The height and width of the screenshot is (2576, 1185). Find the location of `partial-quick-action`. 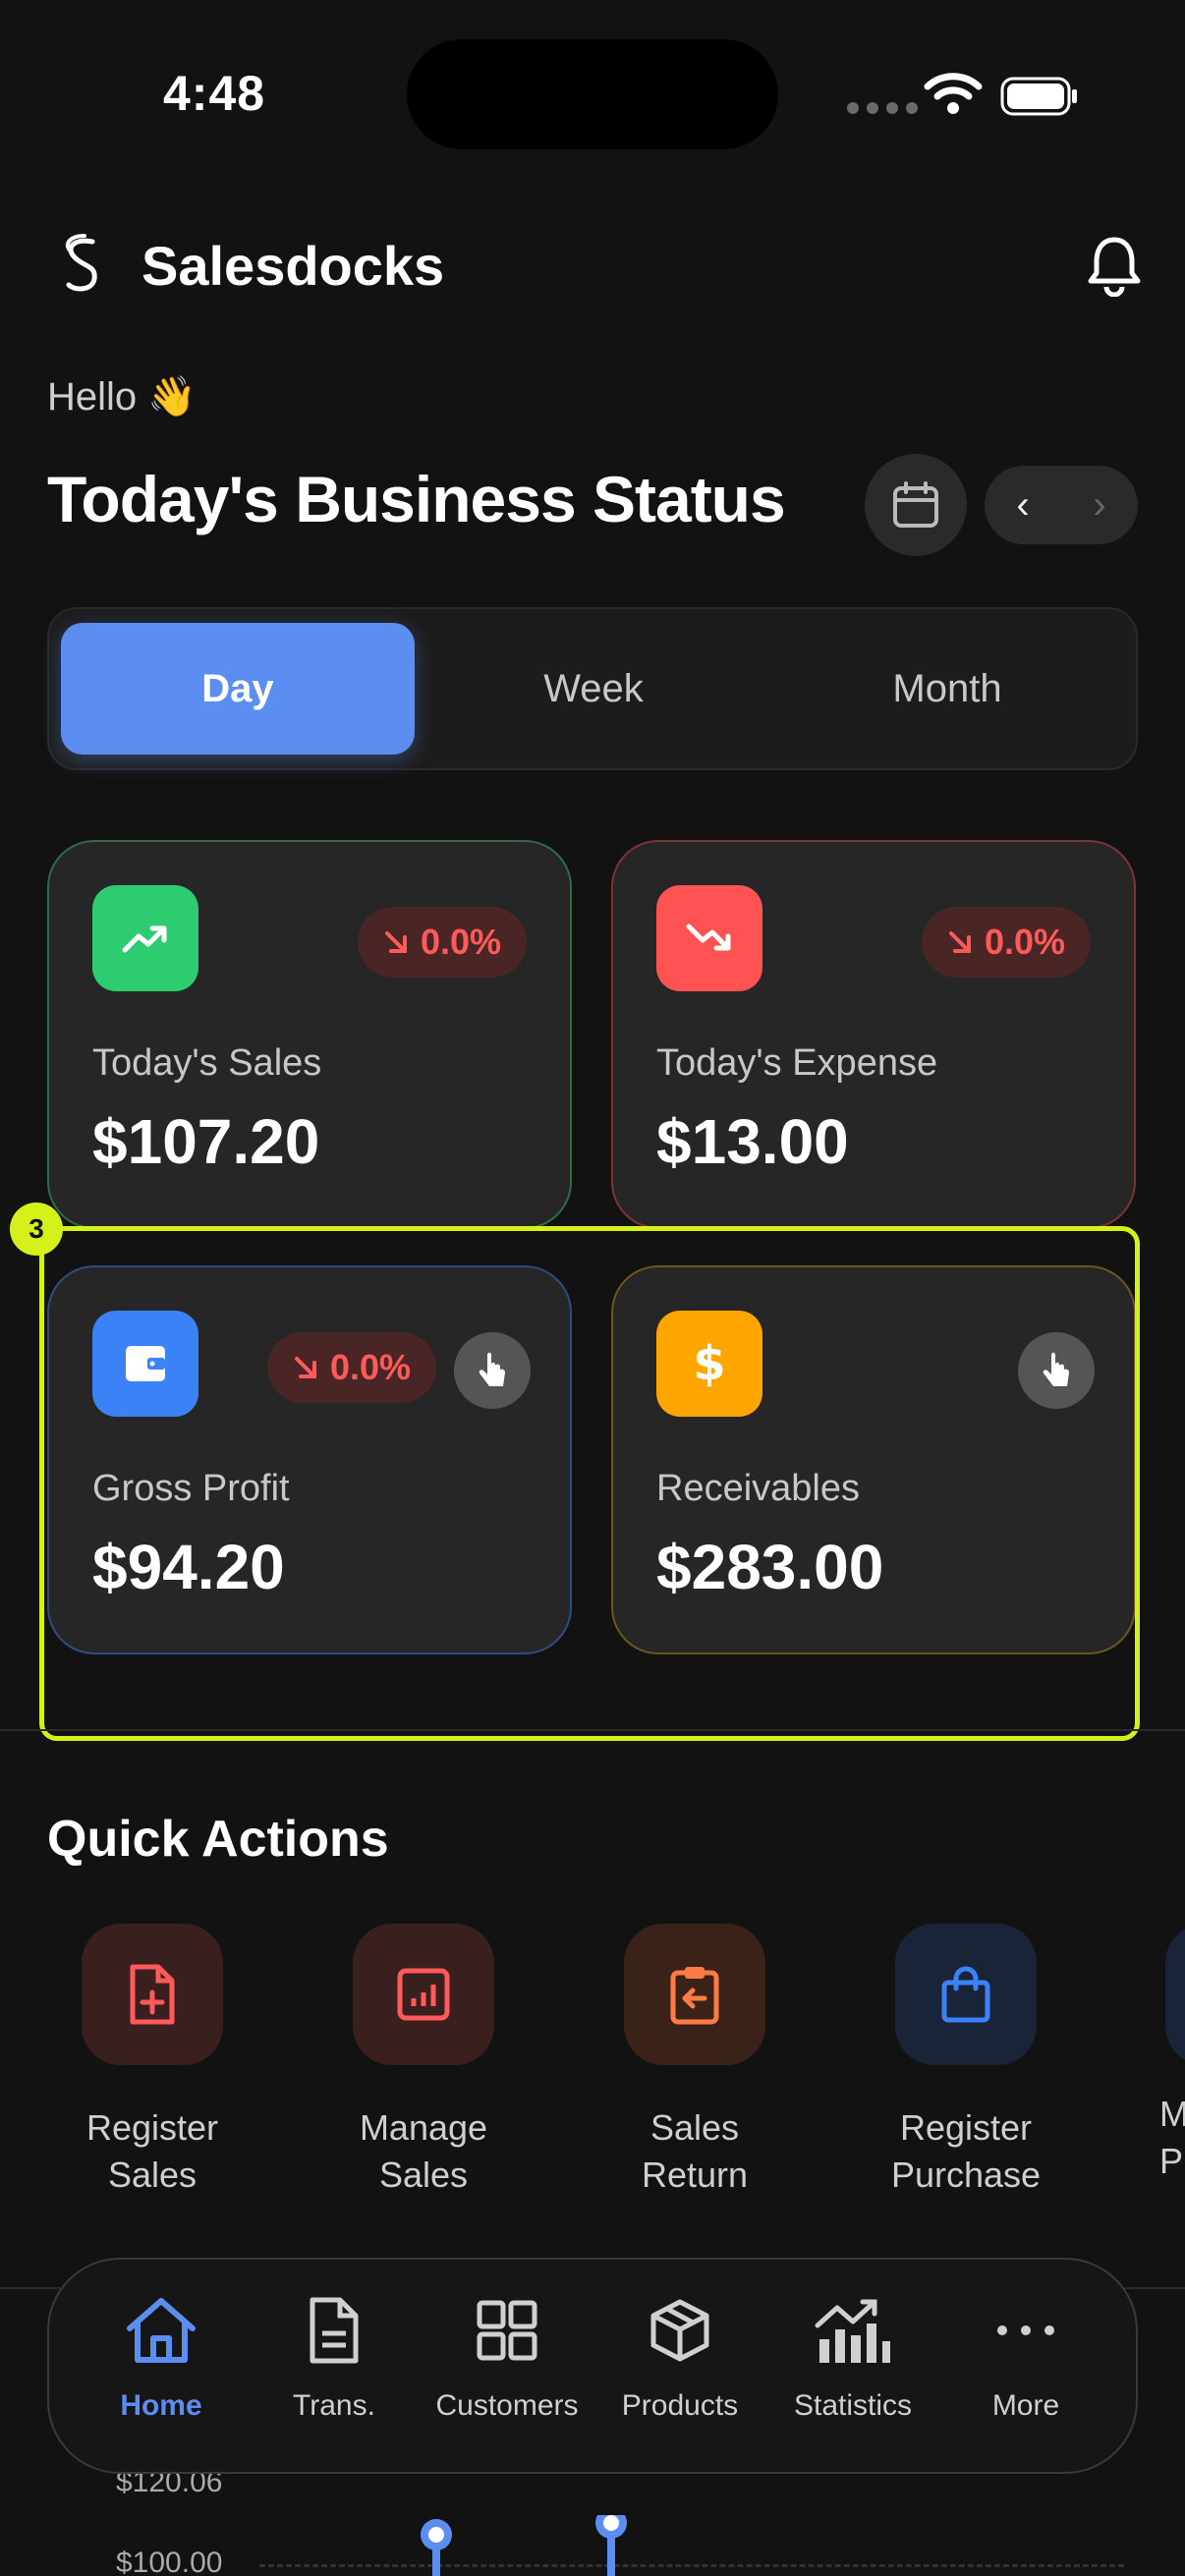

partial-quick-action is located at coordinates (1175, 1994).